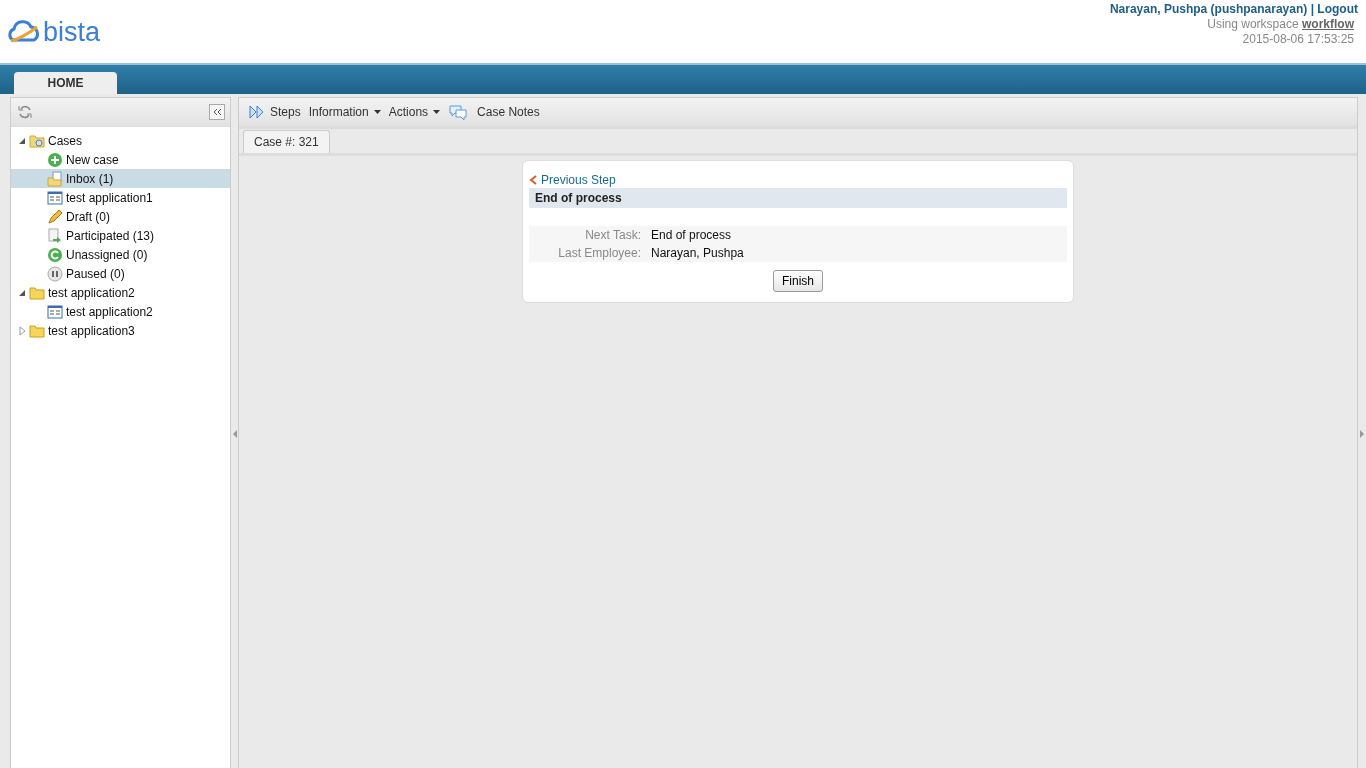 Image resolution: width=1366 pixels, height=768 pixels. I want to click on case-tab: Case #: 321, so click(286, 141).